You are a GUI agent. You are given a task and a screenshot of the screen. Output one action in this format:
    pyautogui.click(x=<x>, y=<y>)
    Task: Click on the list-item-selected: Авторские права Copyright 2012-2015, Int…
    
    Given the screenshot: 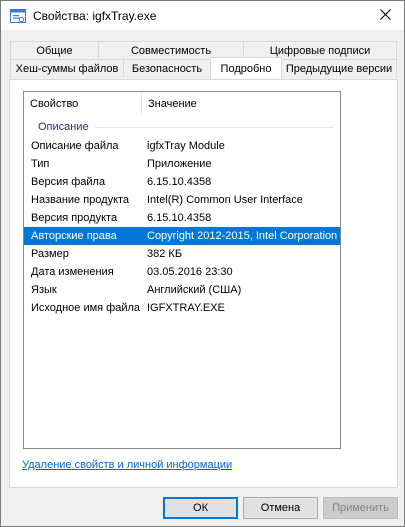 What is the action you would take?
    pyautogui.click(x=182, y=236)
    